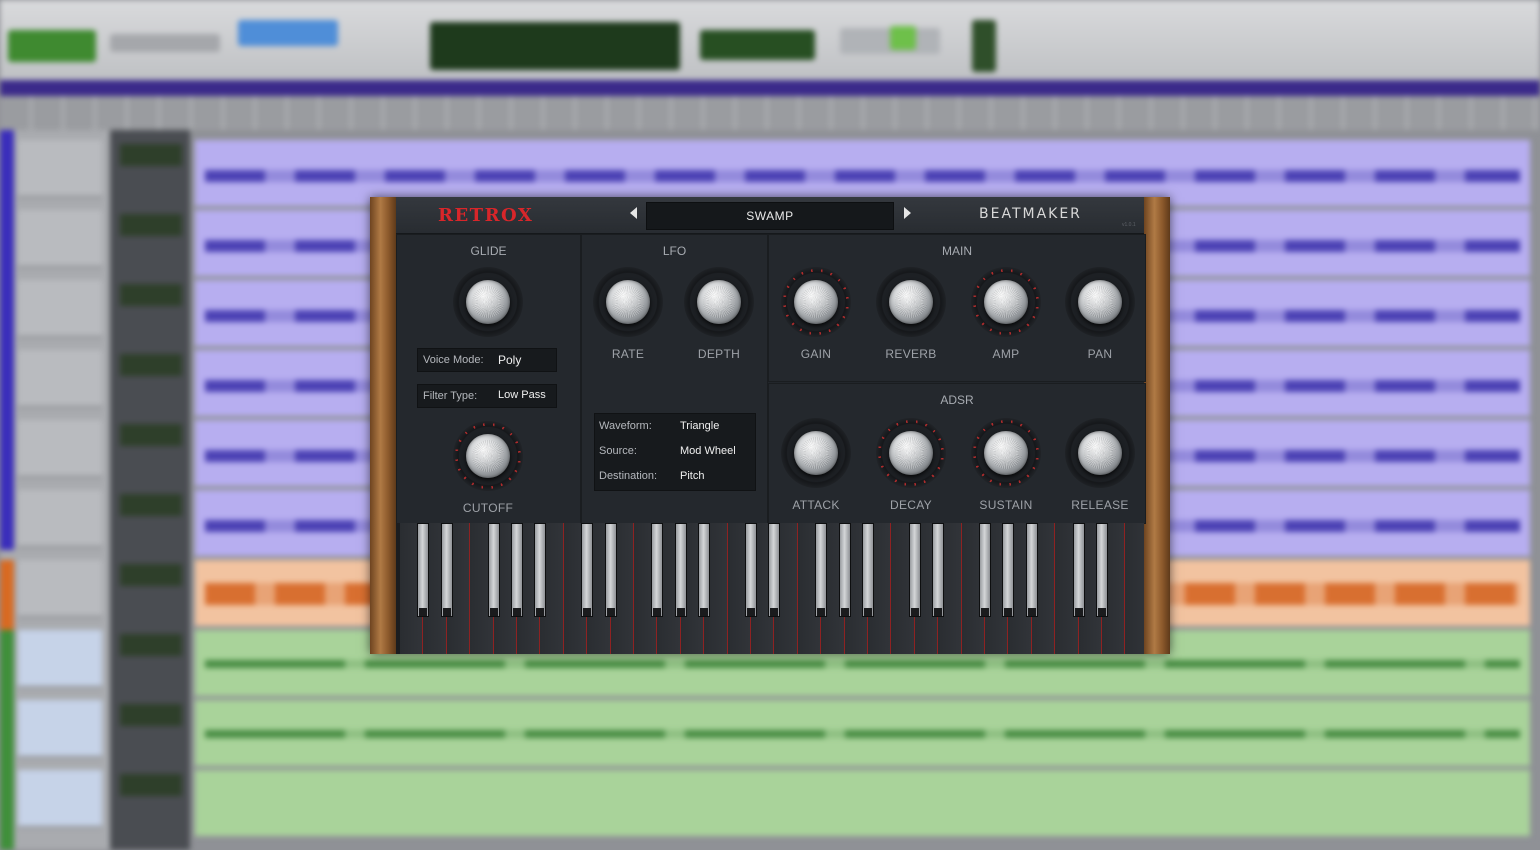  I want to click on daw-status-display, so click(52, 46).